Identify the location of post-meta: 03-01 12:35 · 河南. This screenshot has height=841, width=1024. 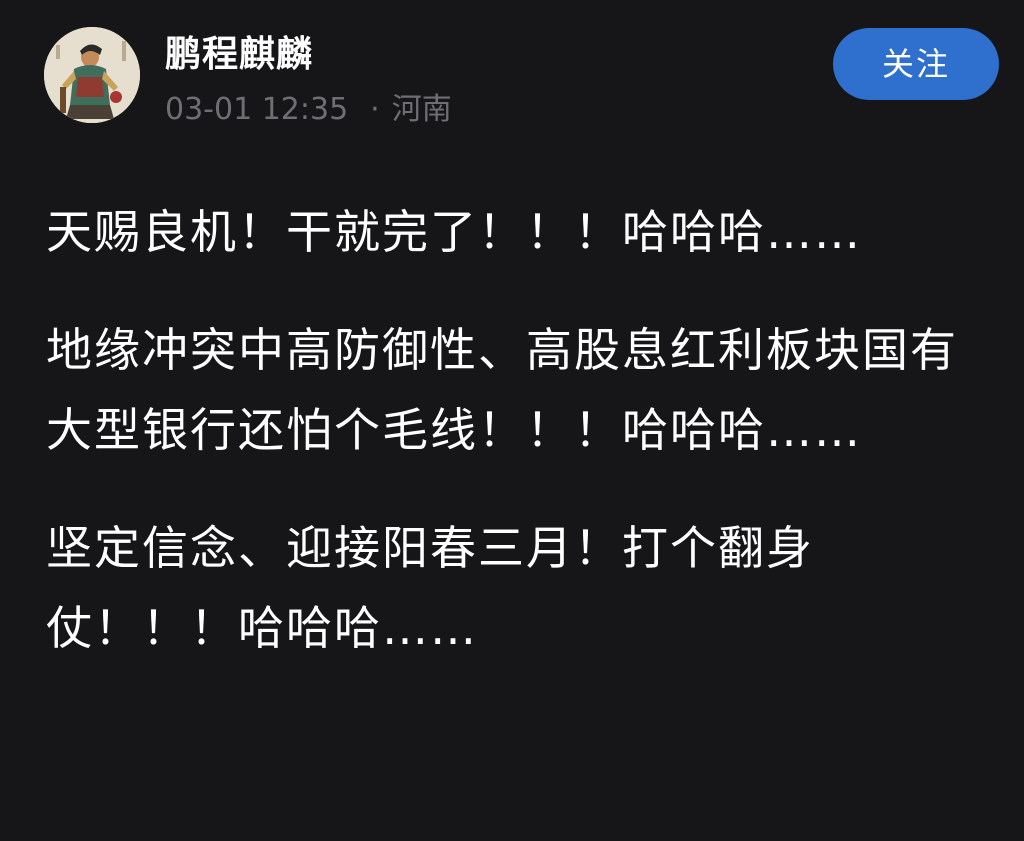
(308, 110).